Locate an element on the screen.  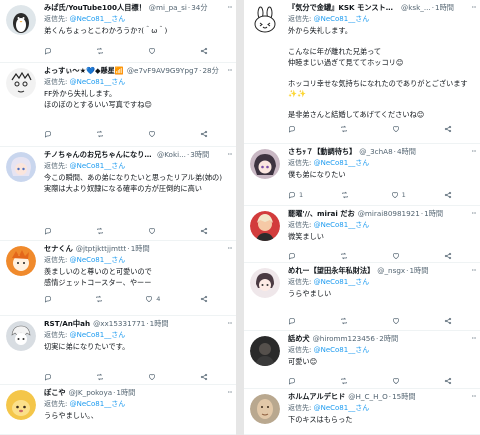
anime-girl-avatar is located at coordinates (21, 167).